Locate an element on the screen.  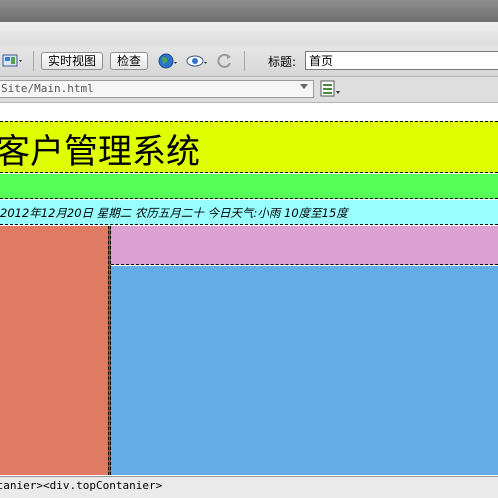
address-input: Site/Main.html is located at coordinates (157, 89).